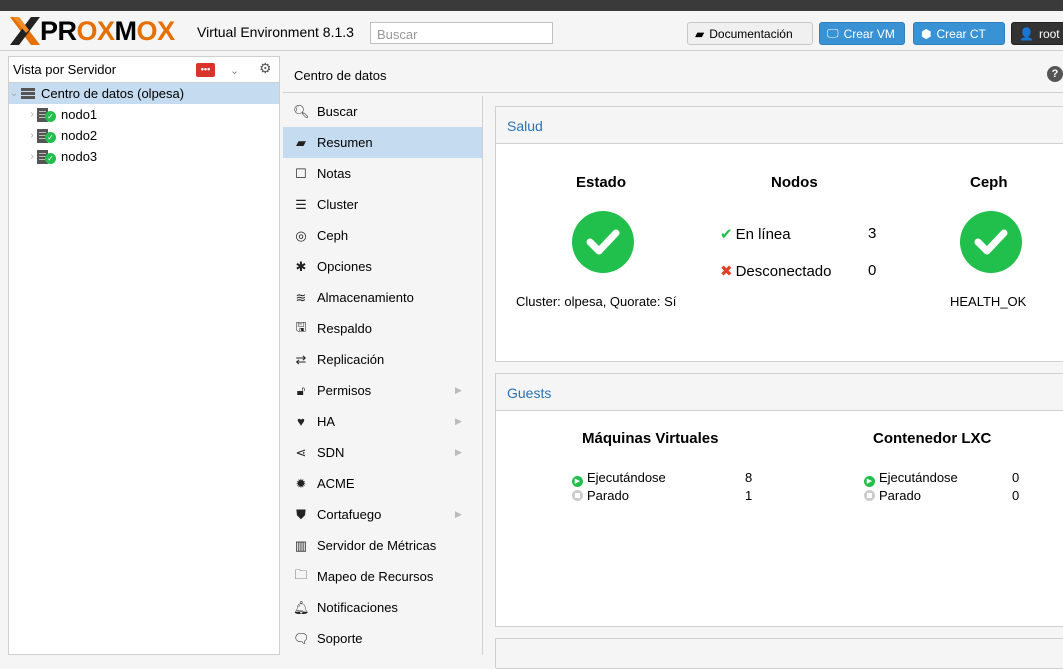  I want to click on online-label: En línea, so click(763, 234).